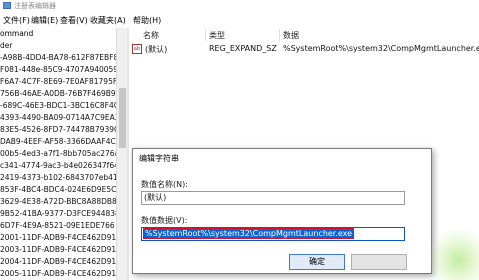 The image size is (479, 280). What do you see at coordinates (58, 58) in the screenshot?
I see `tree-row: -A98B-4DD4-BA78-612F87EBF8` at bounding box center [58, 58].